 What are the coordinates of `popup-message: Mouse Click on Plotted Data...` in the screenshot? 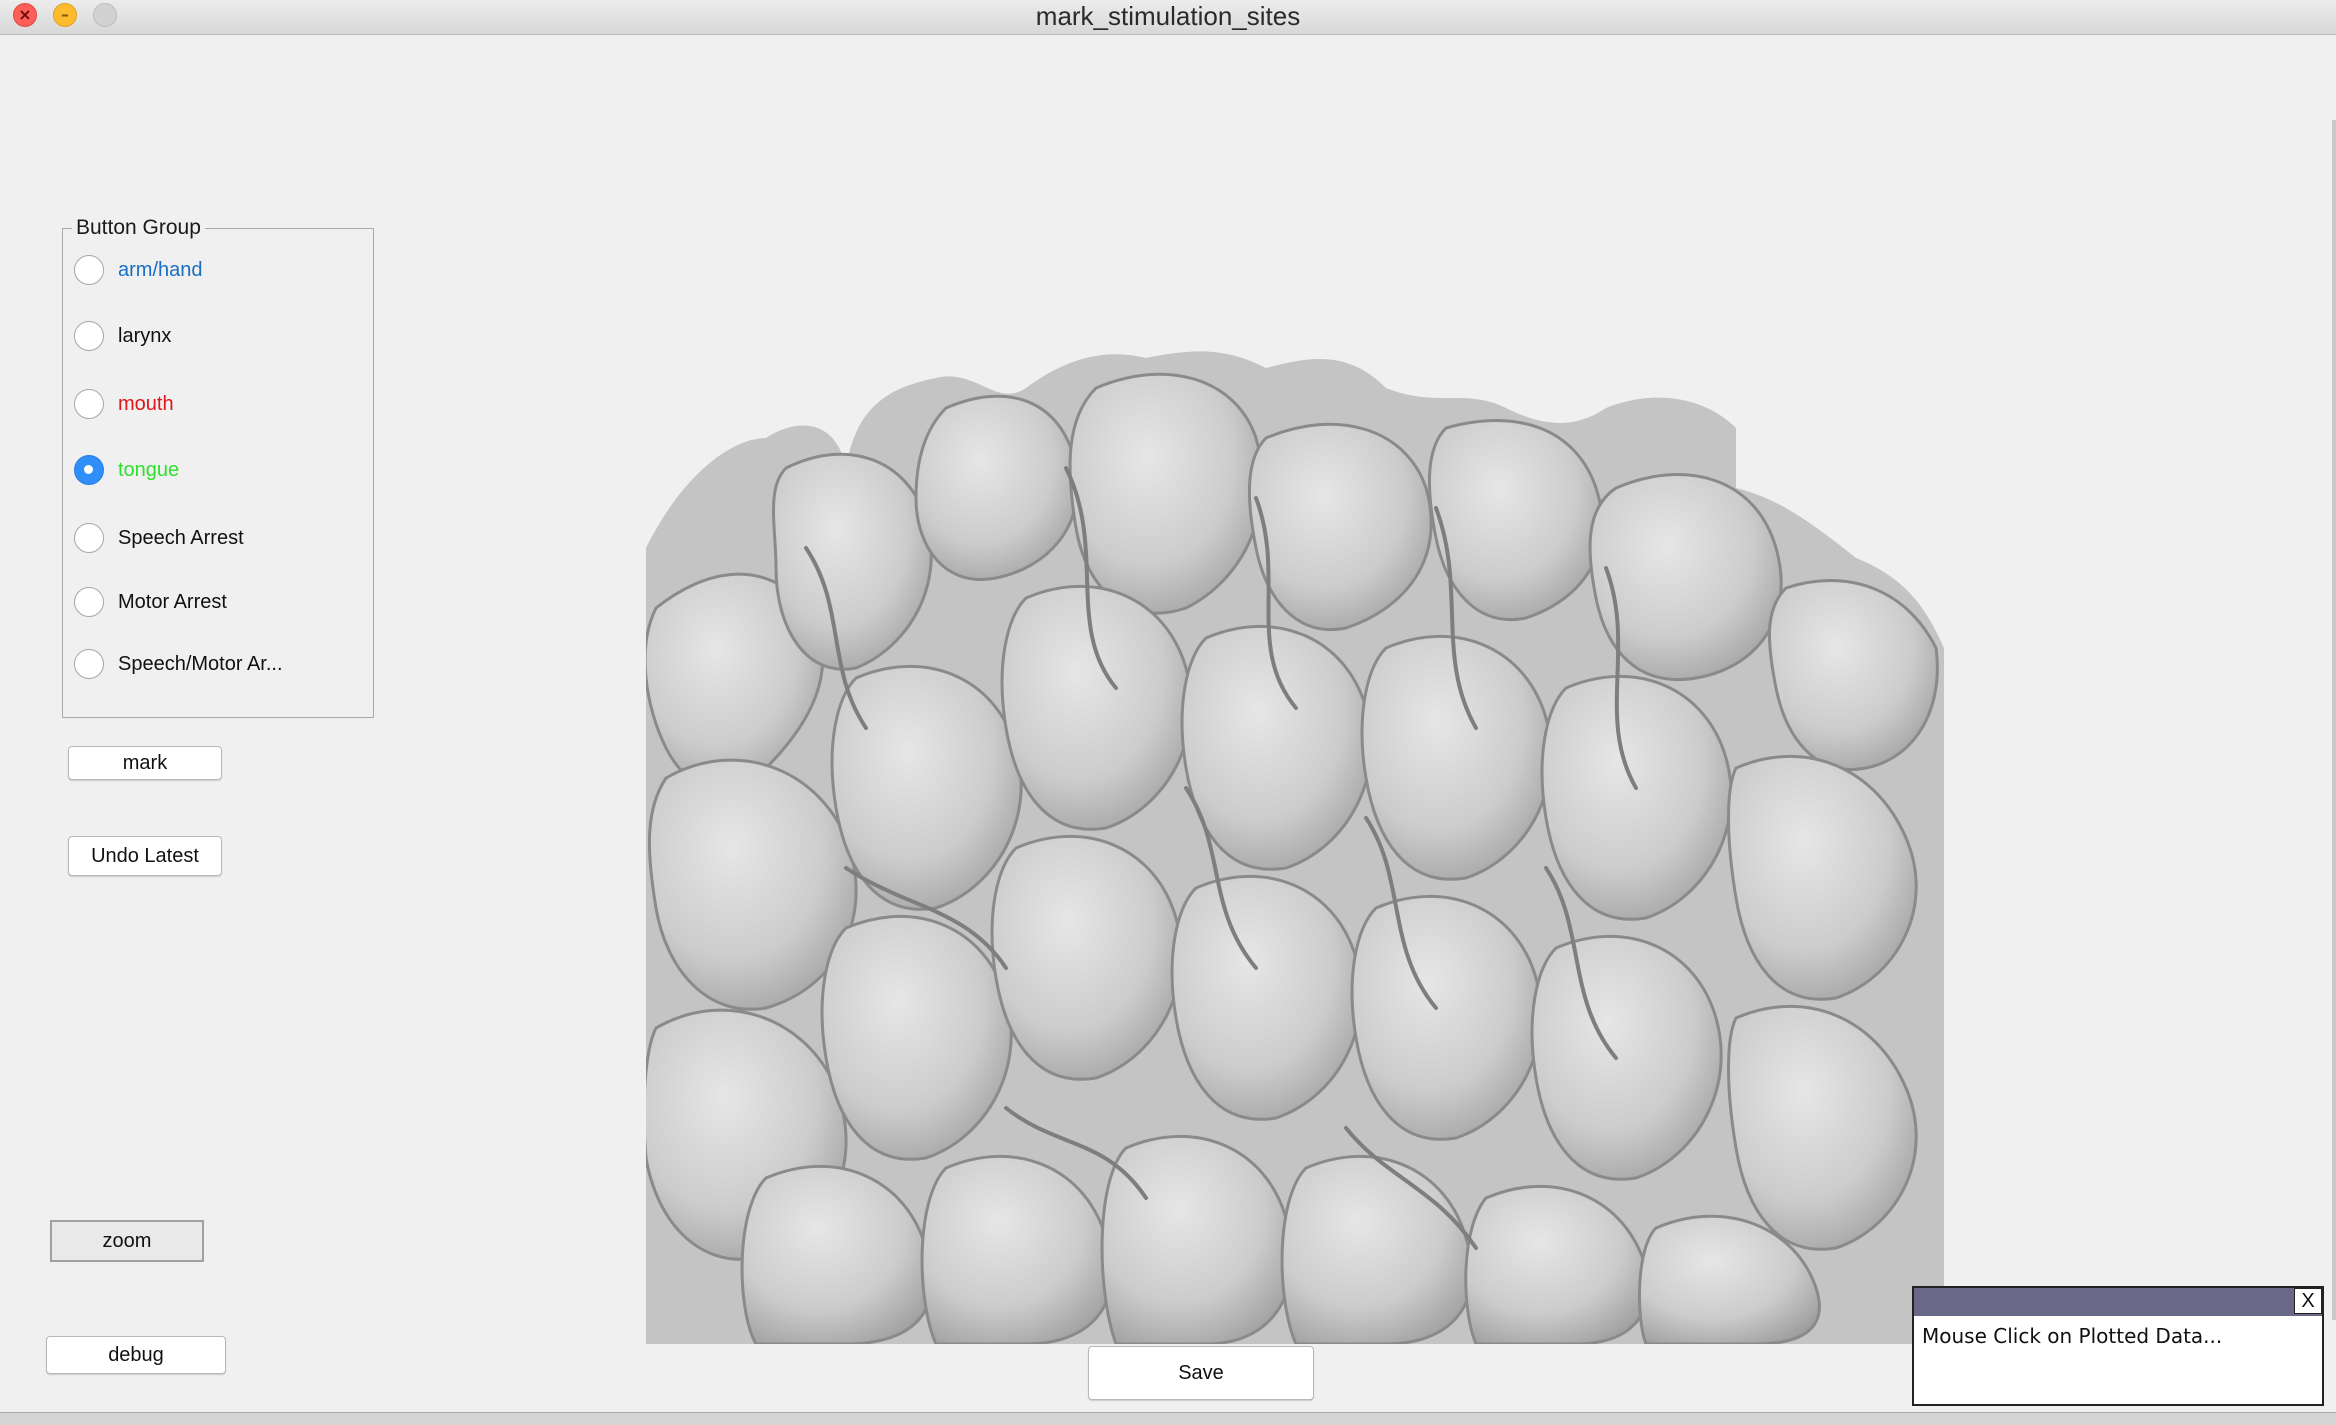 It's located at (2072, 1336).